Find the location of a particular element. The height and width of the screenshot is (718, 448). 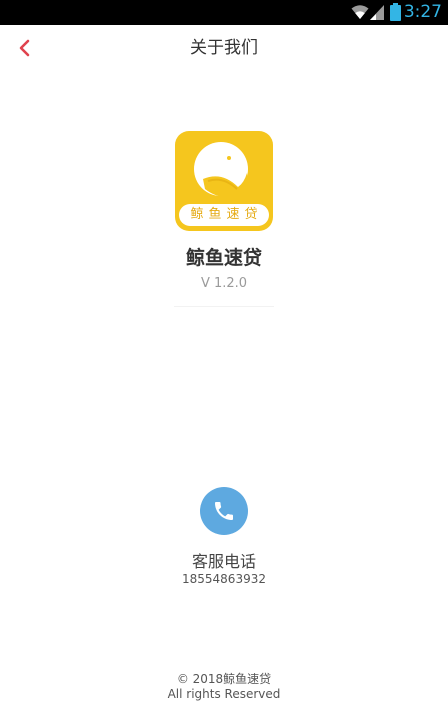

wifi-icon is located at coordinates (360, 14).